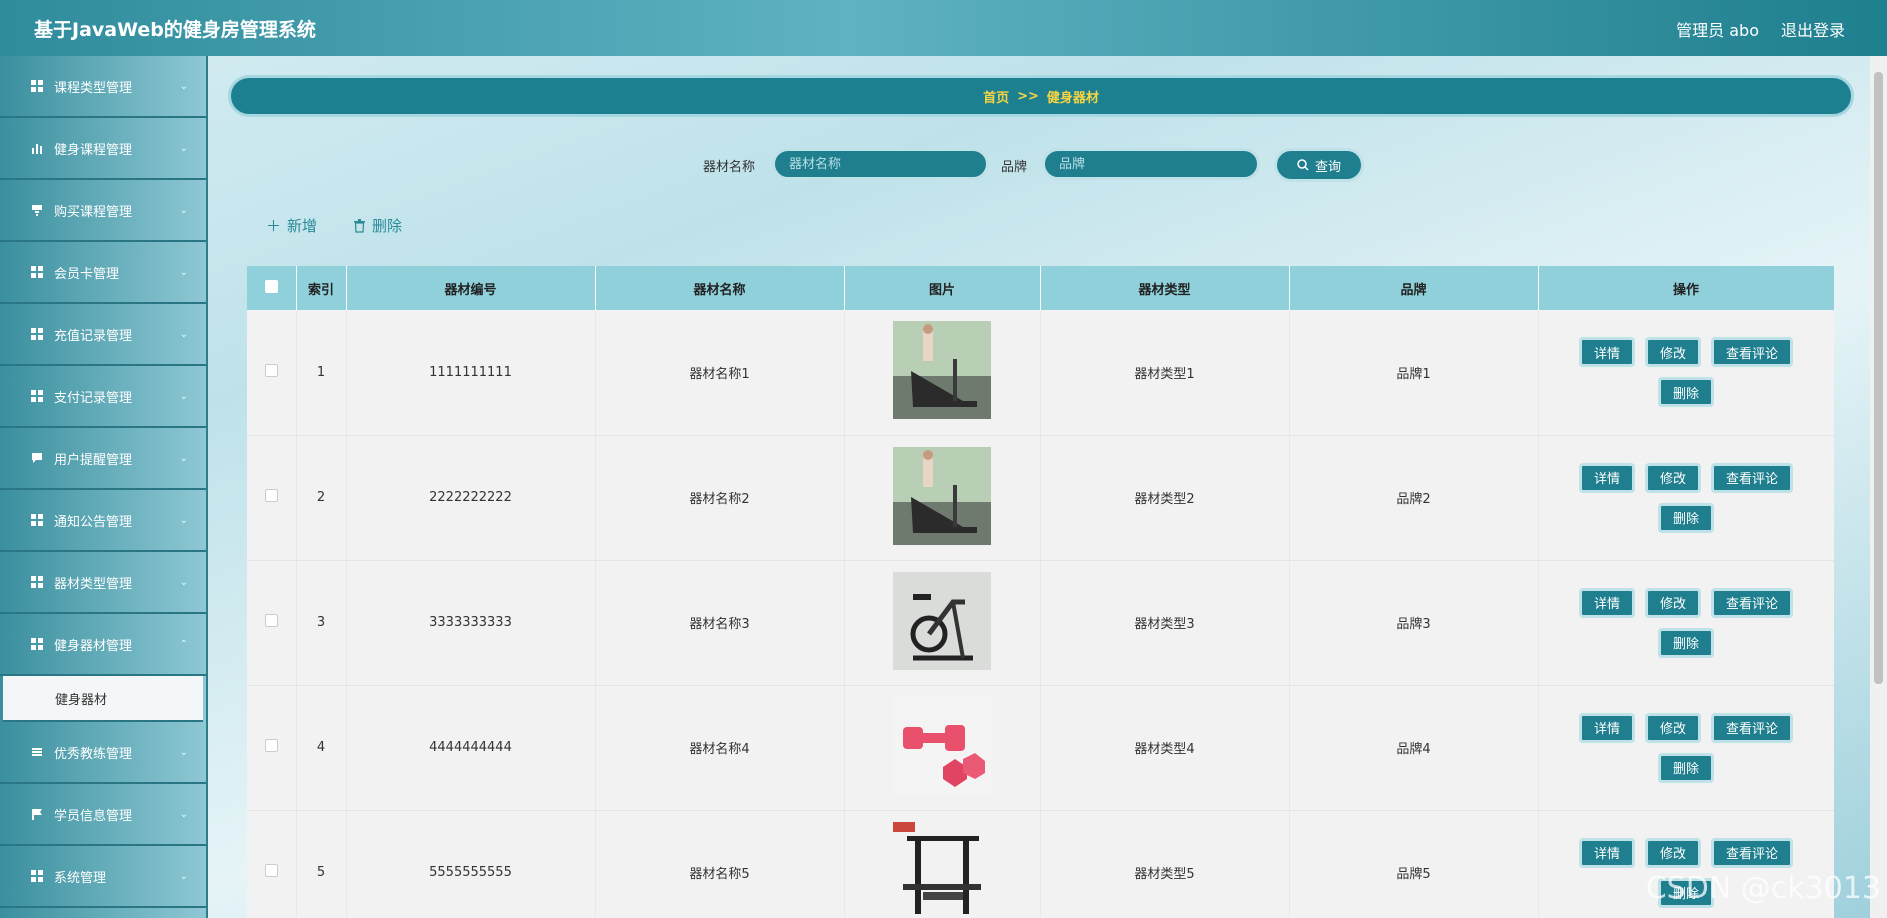  Describe the element at coordinates (321, 747) in the screenshot. I see `index-cell: 4` at that location.